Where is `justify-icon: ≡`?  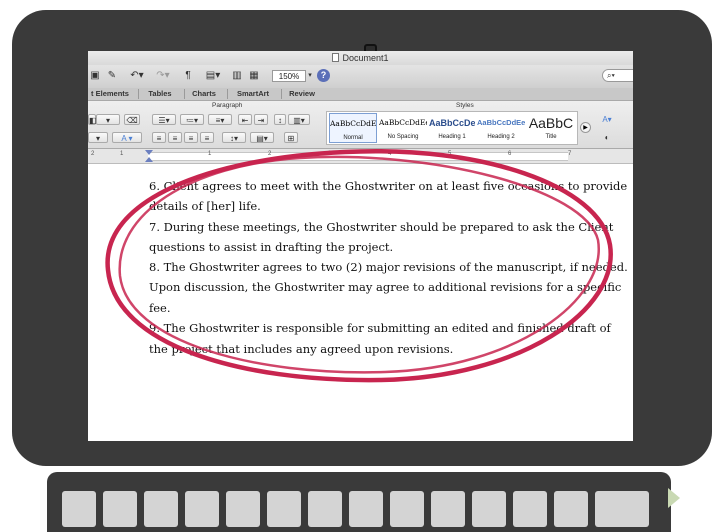 justify-icon: ≡ is located at coordinates (207, 137).